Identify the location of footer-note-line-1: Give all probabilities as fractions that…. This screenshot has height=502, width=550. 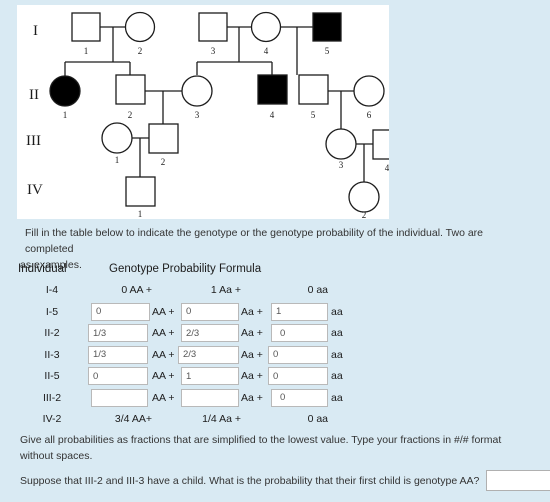
(261, 440).